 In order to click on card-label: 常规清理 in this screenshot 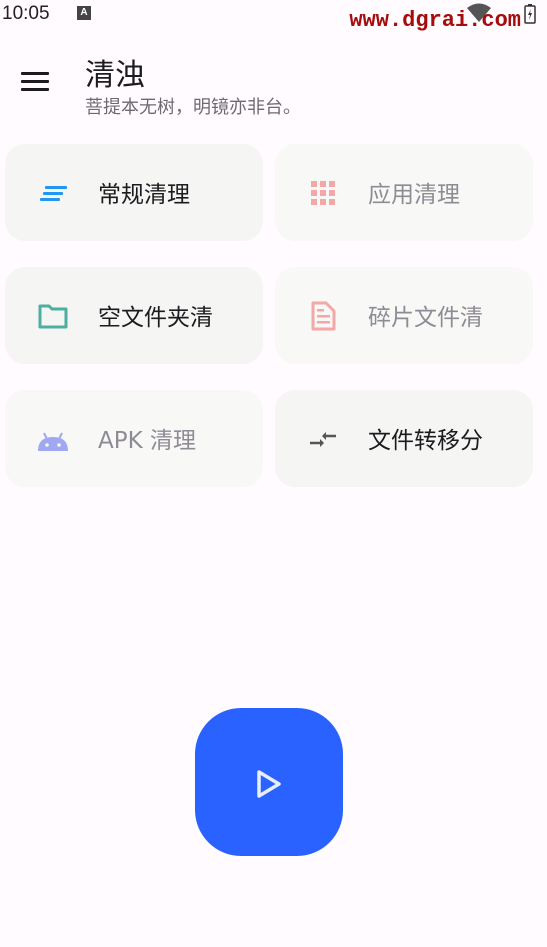, I will do `click(144, 195)`.